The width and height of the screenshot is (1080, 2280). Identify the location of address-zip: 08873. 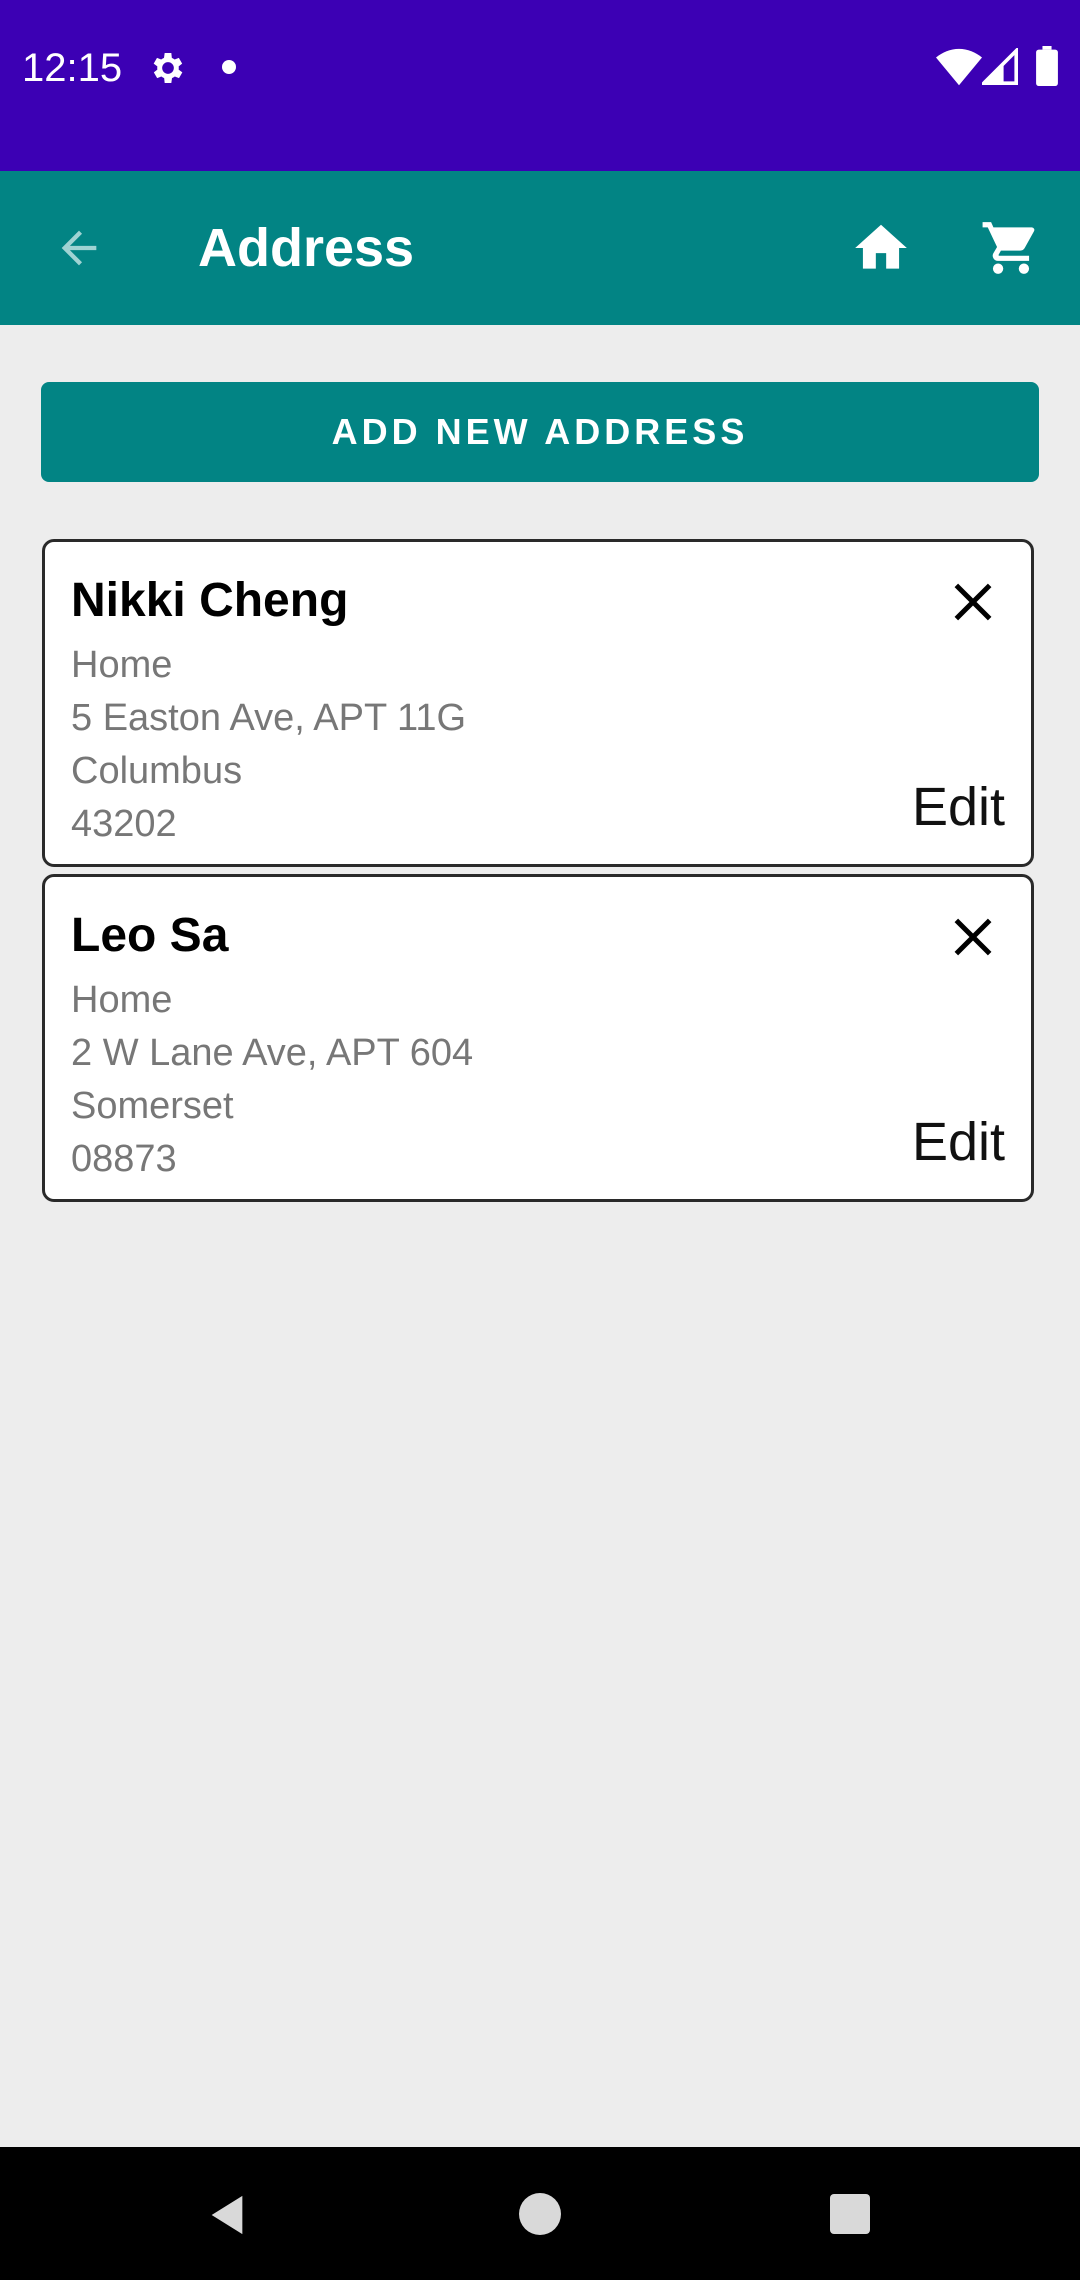
(124, 1159).